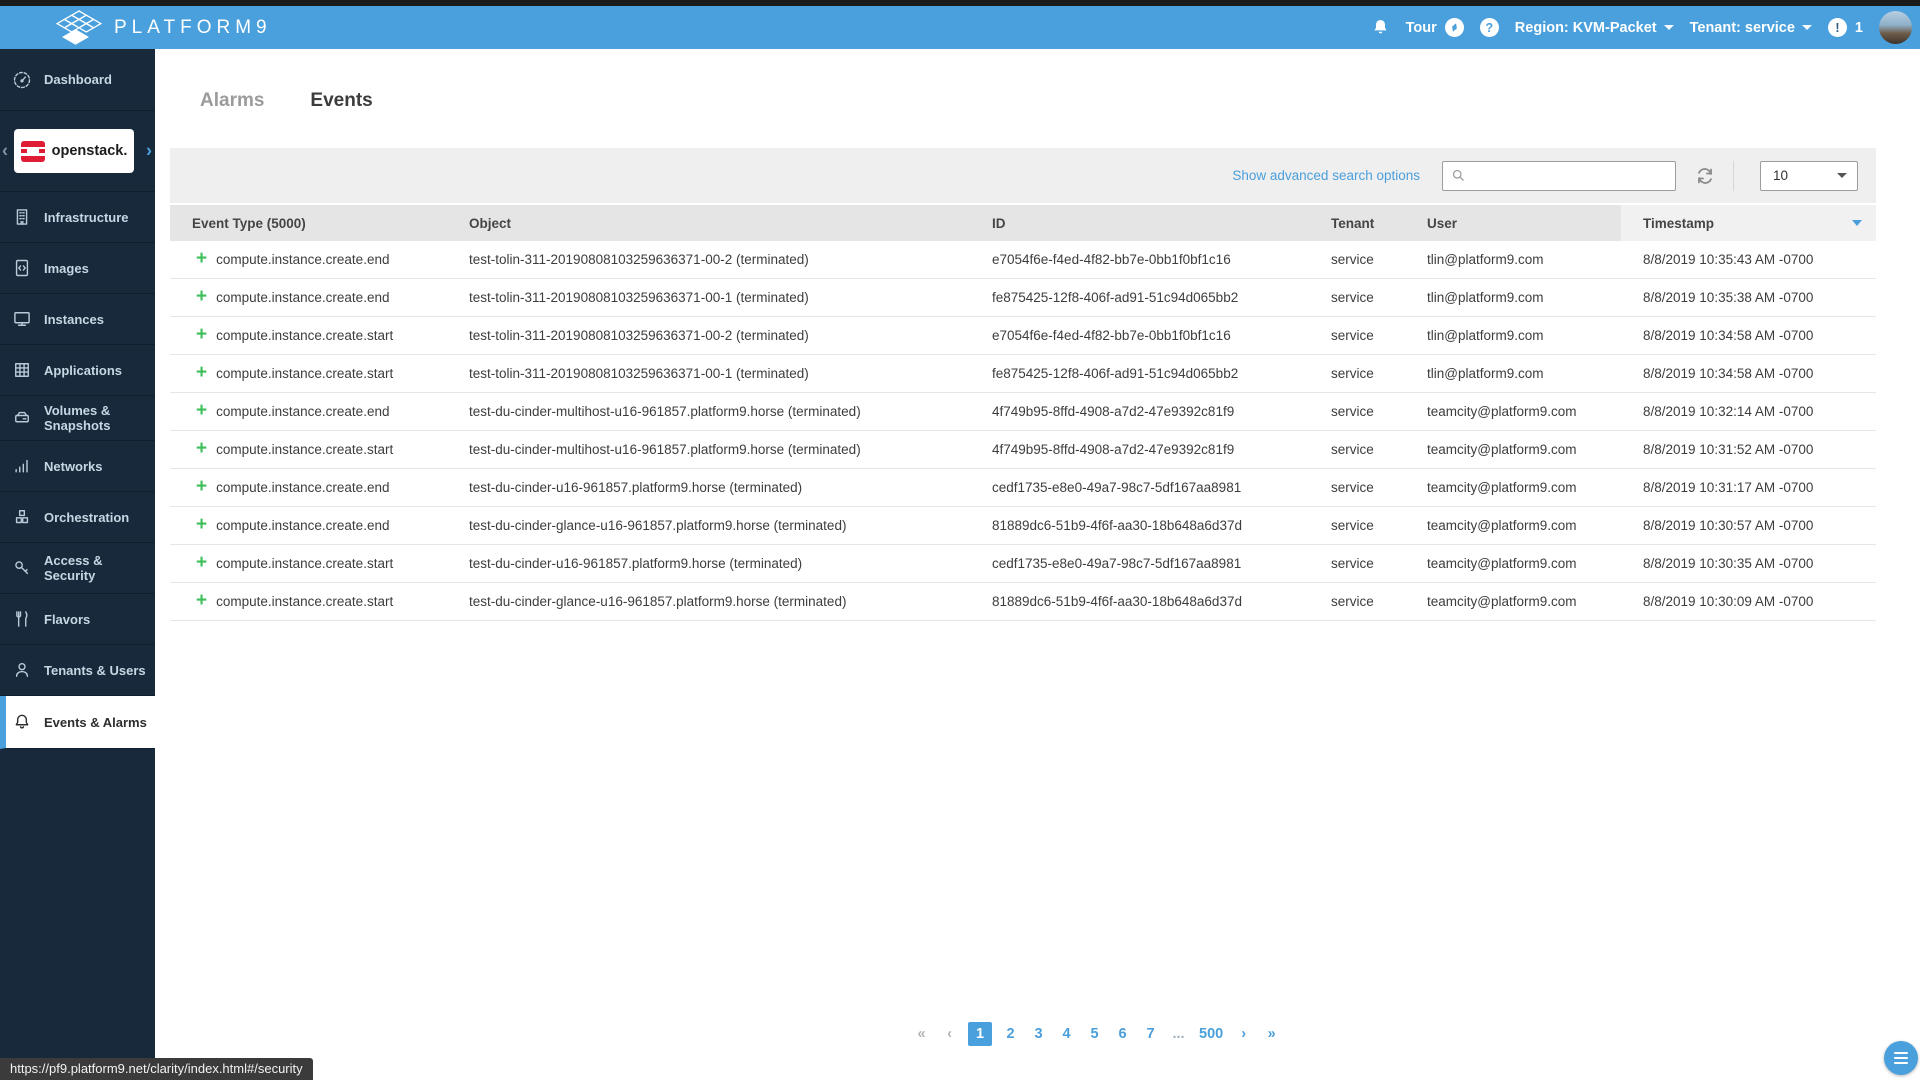  I want to click on chevron-right-icon: ›, so click(149, 151).